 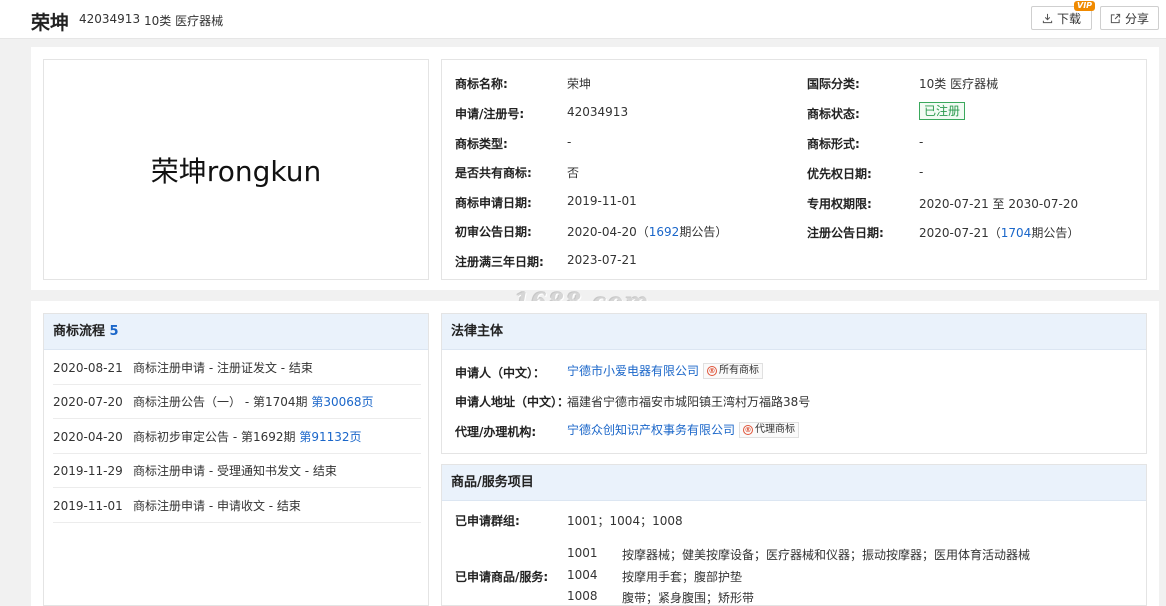 What do you see at coordinates (481, 84) in the screenshot?
I see `name-label: 商标名称:` at bounding box center [481, 84].